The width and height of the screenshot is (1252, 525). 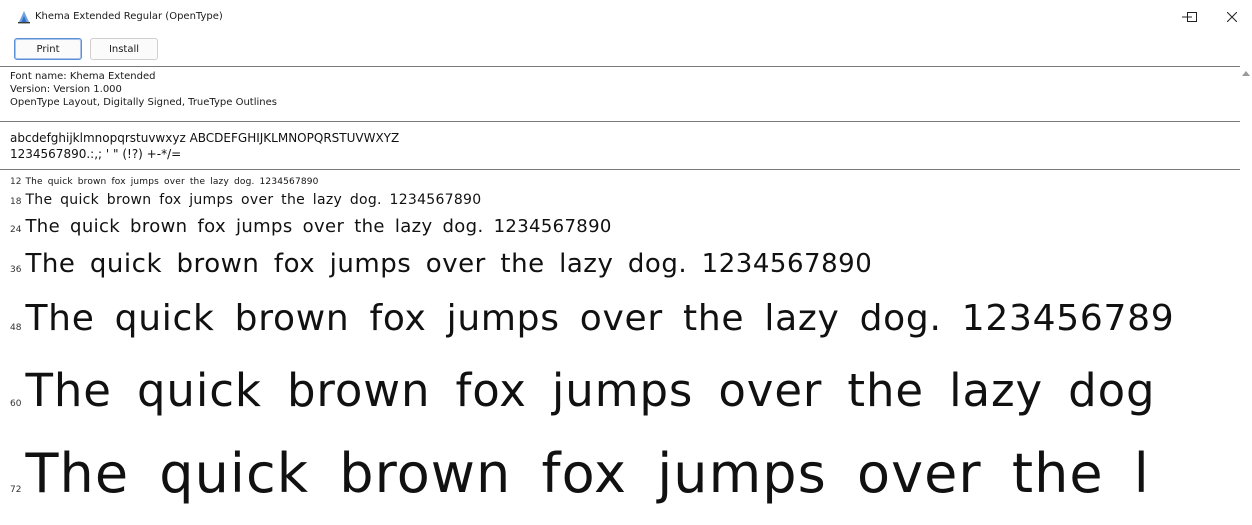 What do you see at coordinates (24, 17) in the screenshot?
I see `font-viewer-icon` at bounding box center [24, 17].